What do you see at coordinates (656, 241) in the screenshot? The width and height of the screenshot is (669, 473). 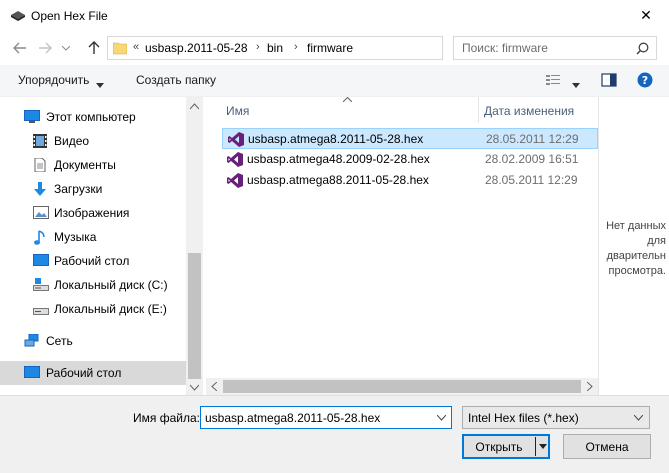 I see `preview-message-line: для` at bounding box center [656, 241].